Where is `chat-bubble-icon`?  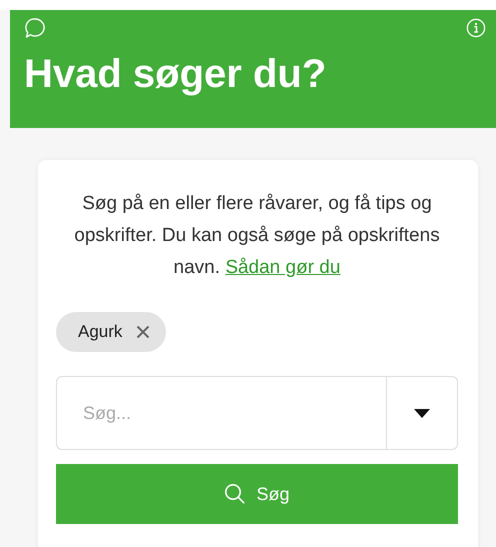 chat-bubble-icon is located at coordinates (35, 28).